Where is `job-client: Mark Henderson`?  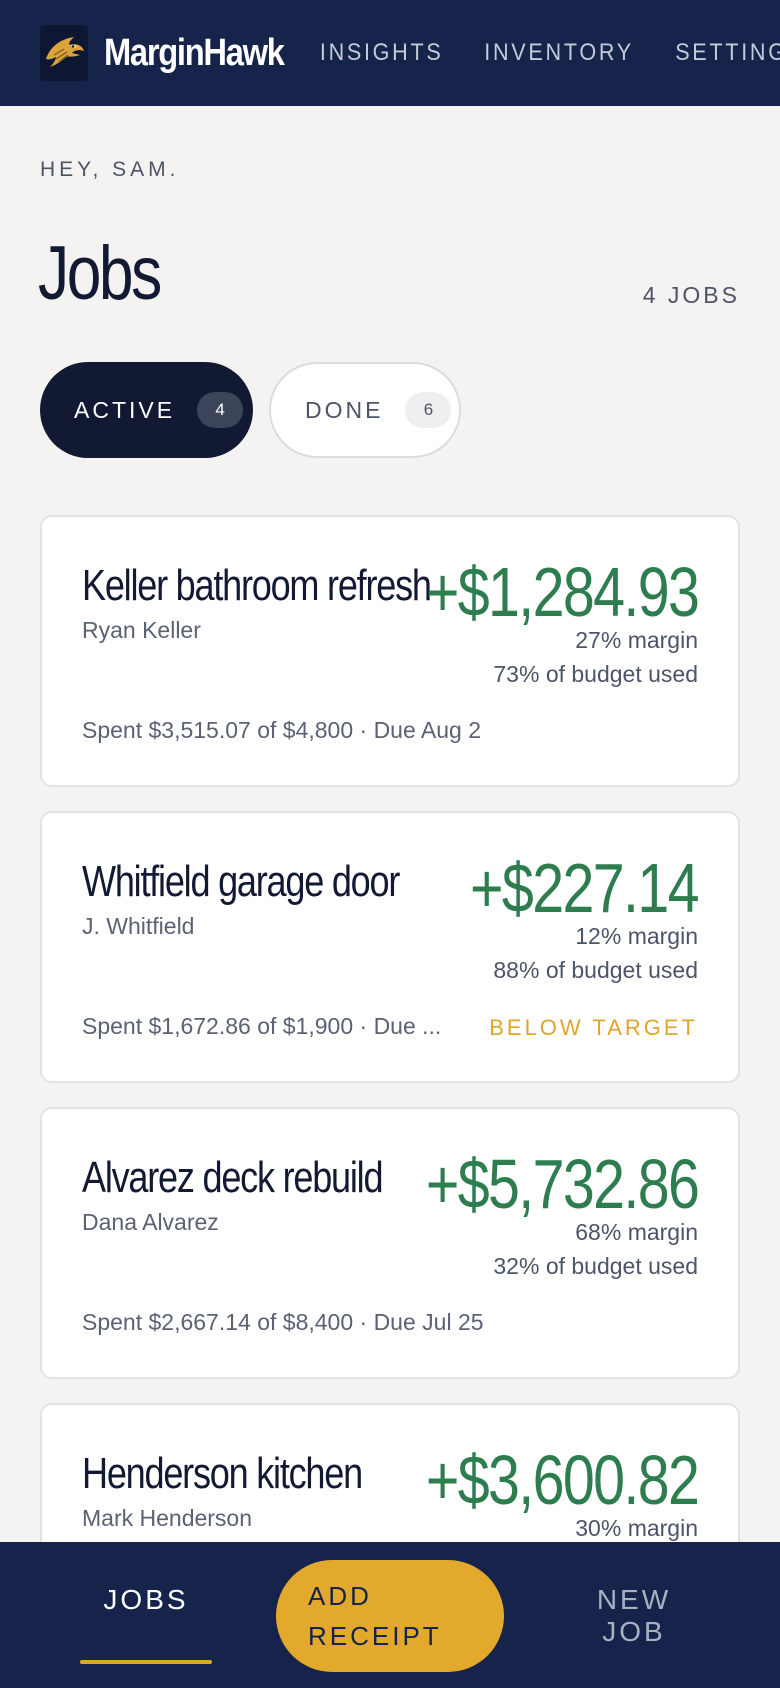 job-client: Mark Henderson is located at coordinates (167, 1518).